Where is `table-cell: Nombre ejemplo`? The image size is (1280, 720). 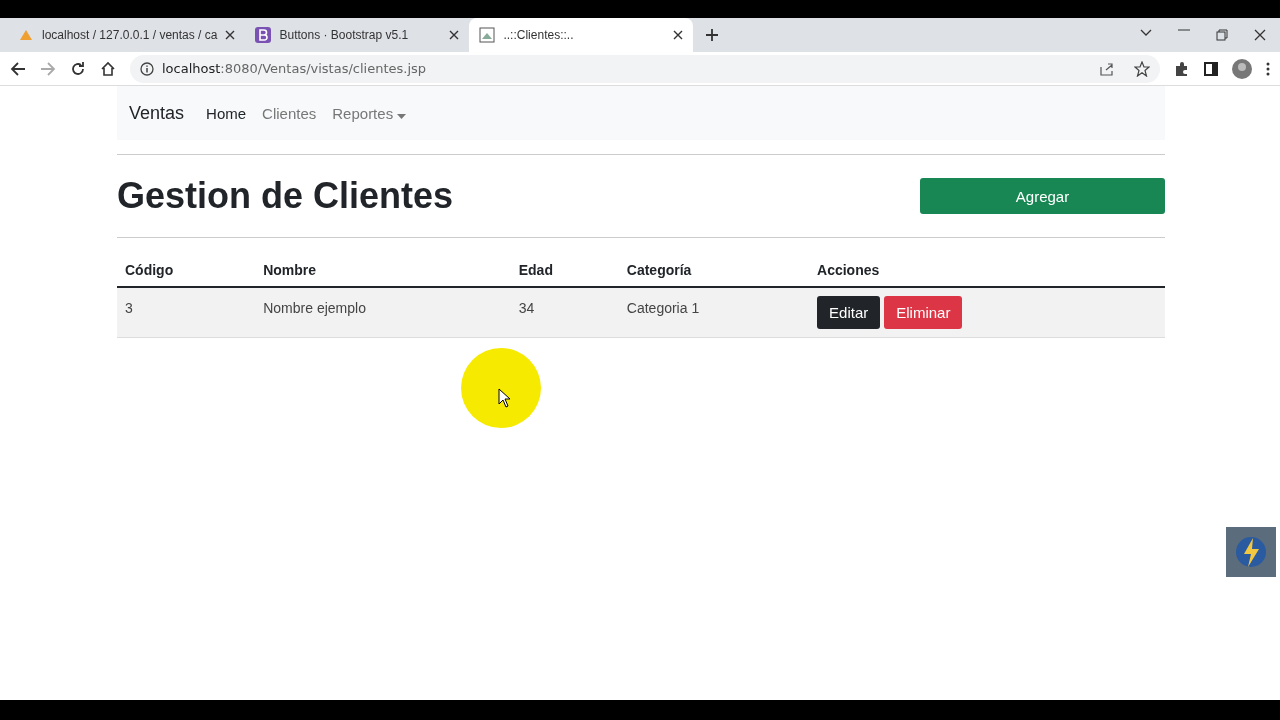
table-cell: Nombre ejemplo is located at coordinates (383, 312).